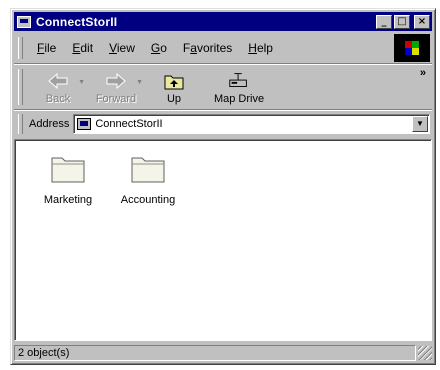 Image resolution: width=440 pixels, height=370 pixels. Describe the element at coordinates (163, 48) in the screenshot. I see `menu-go-label: o` at that location.